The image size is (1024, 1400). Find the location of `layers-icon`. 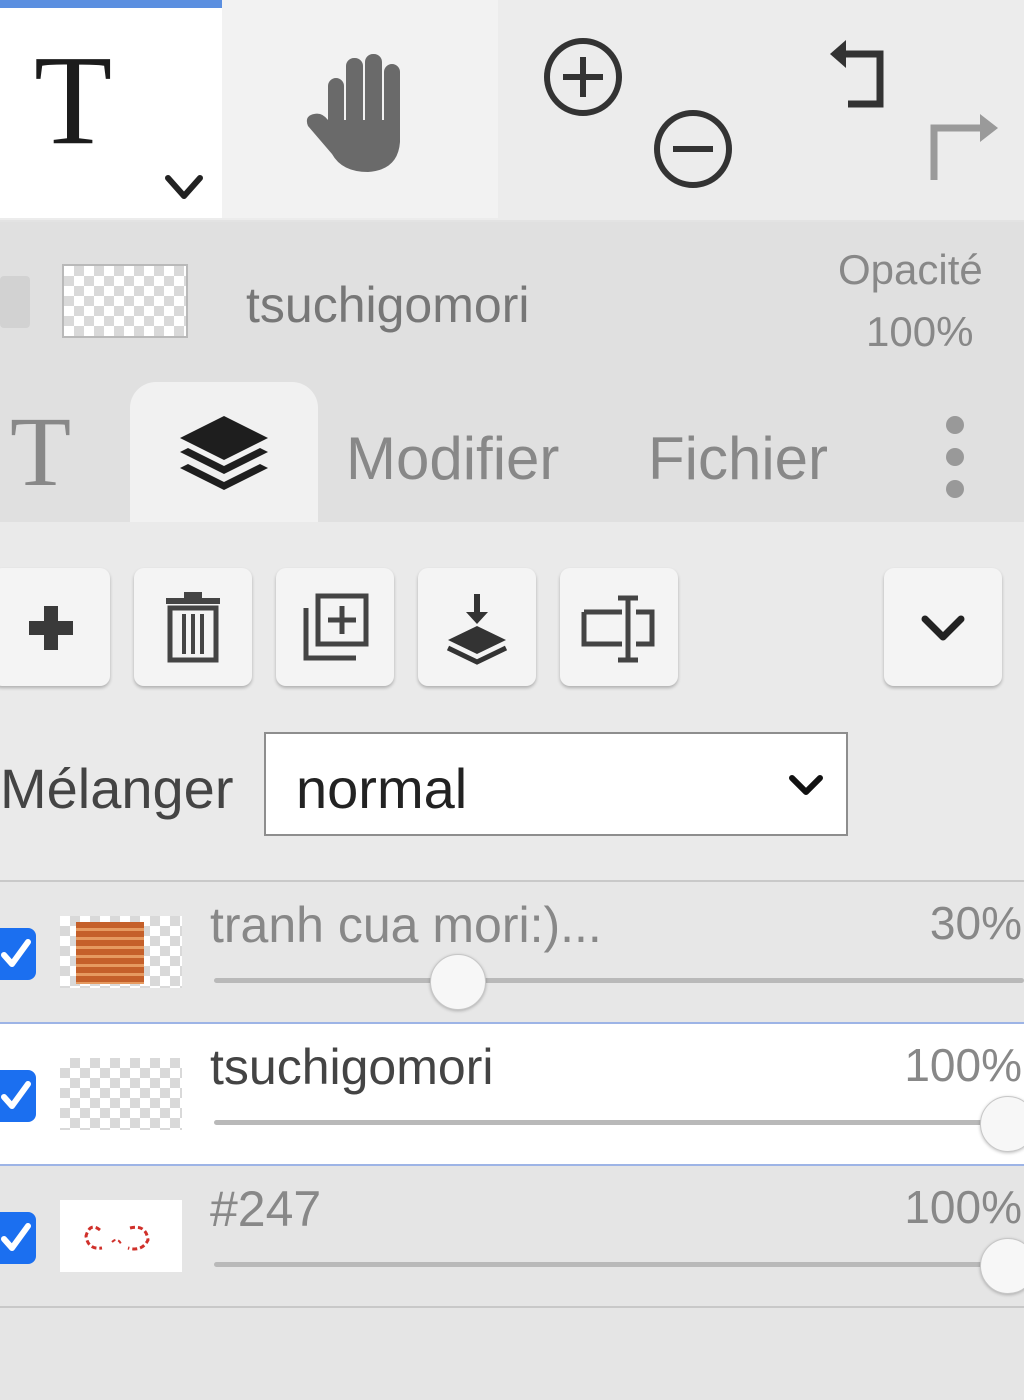

layers-icon is located at coordinates (224, 453).